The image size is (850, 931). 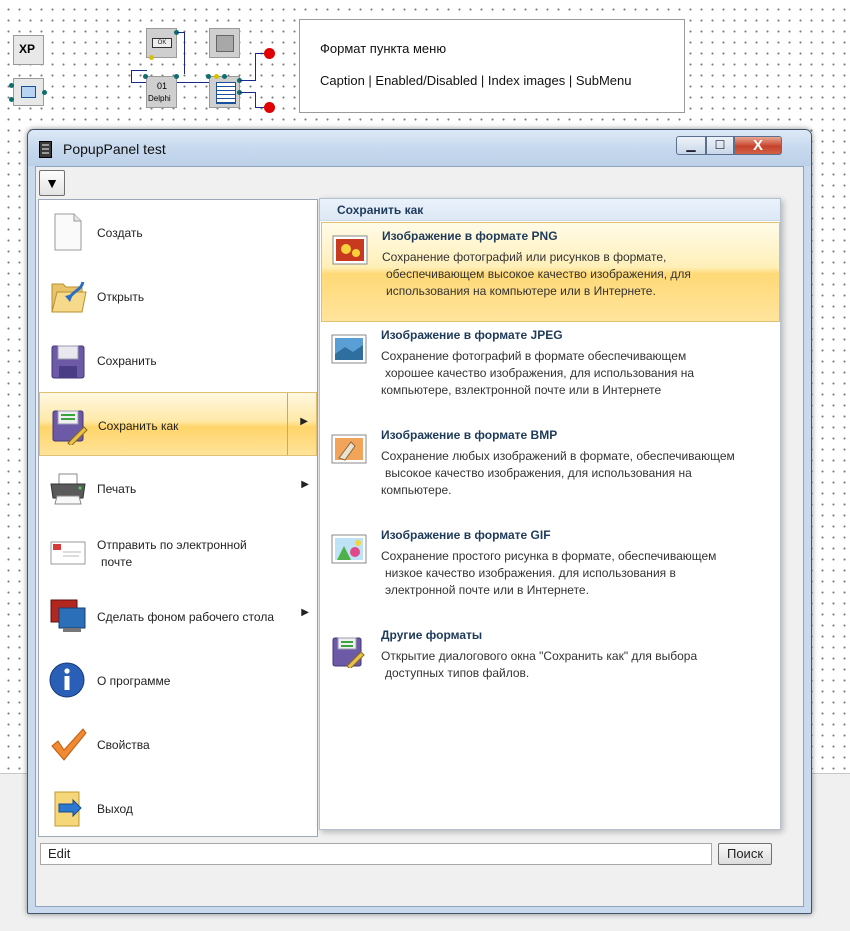 What do you see at coordinates (348, 652) in the screenshot?
I see `other-formats-icon` at bounding box center [348, 652].